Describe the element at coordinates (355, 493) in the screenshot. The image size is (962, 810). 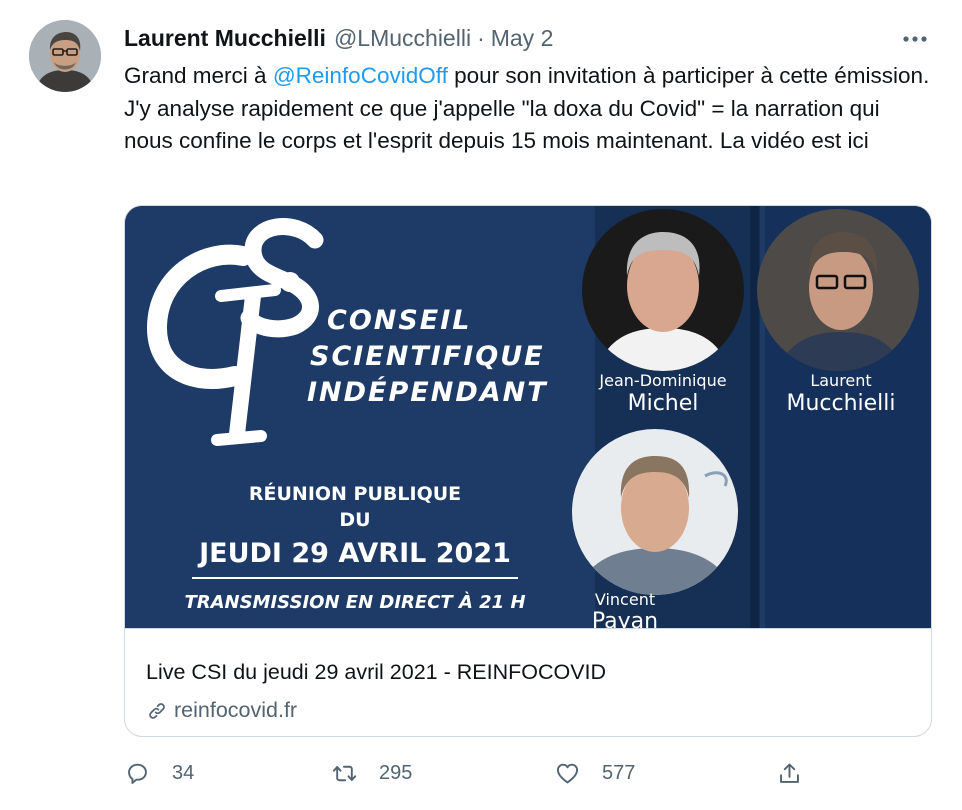
I see `banner-meeting: RÉUNION PUBLIQUE` at that location.